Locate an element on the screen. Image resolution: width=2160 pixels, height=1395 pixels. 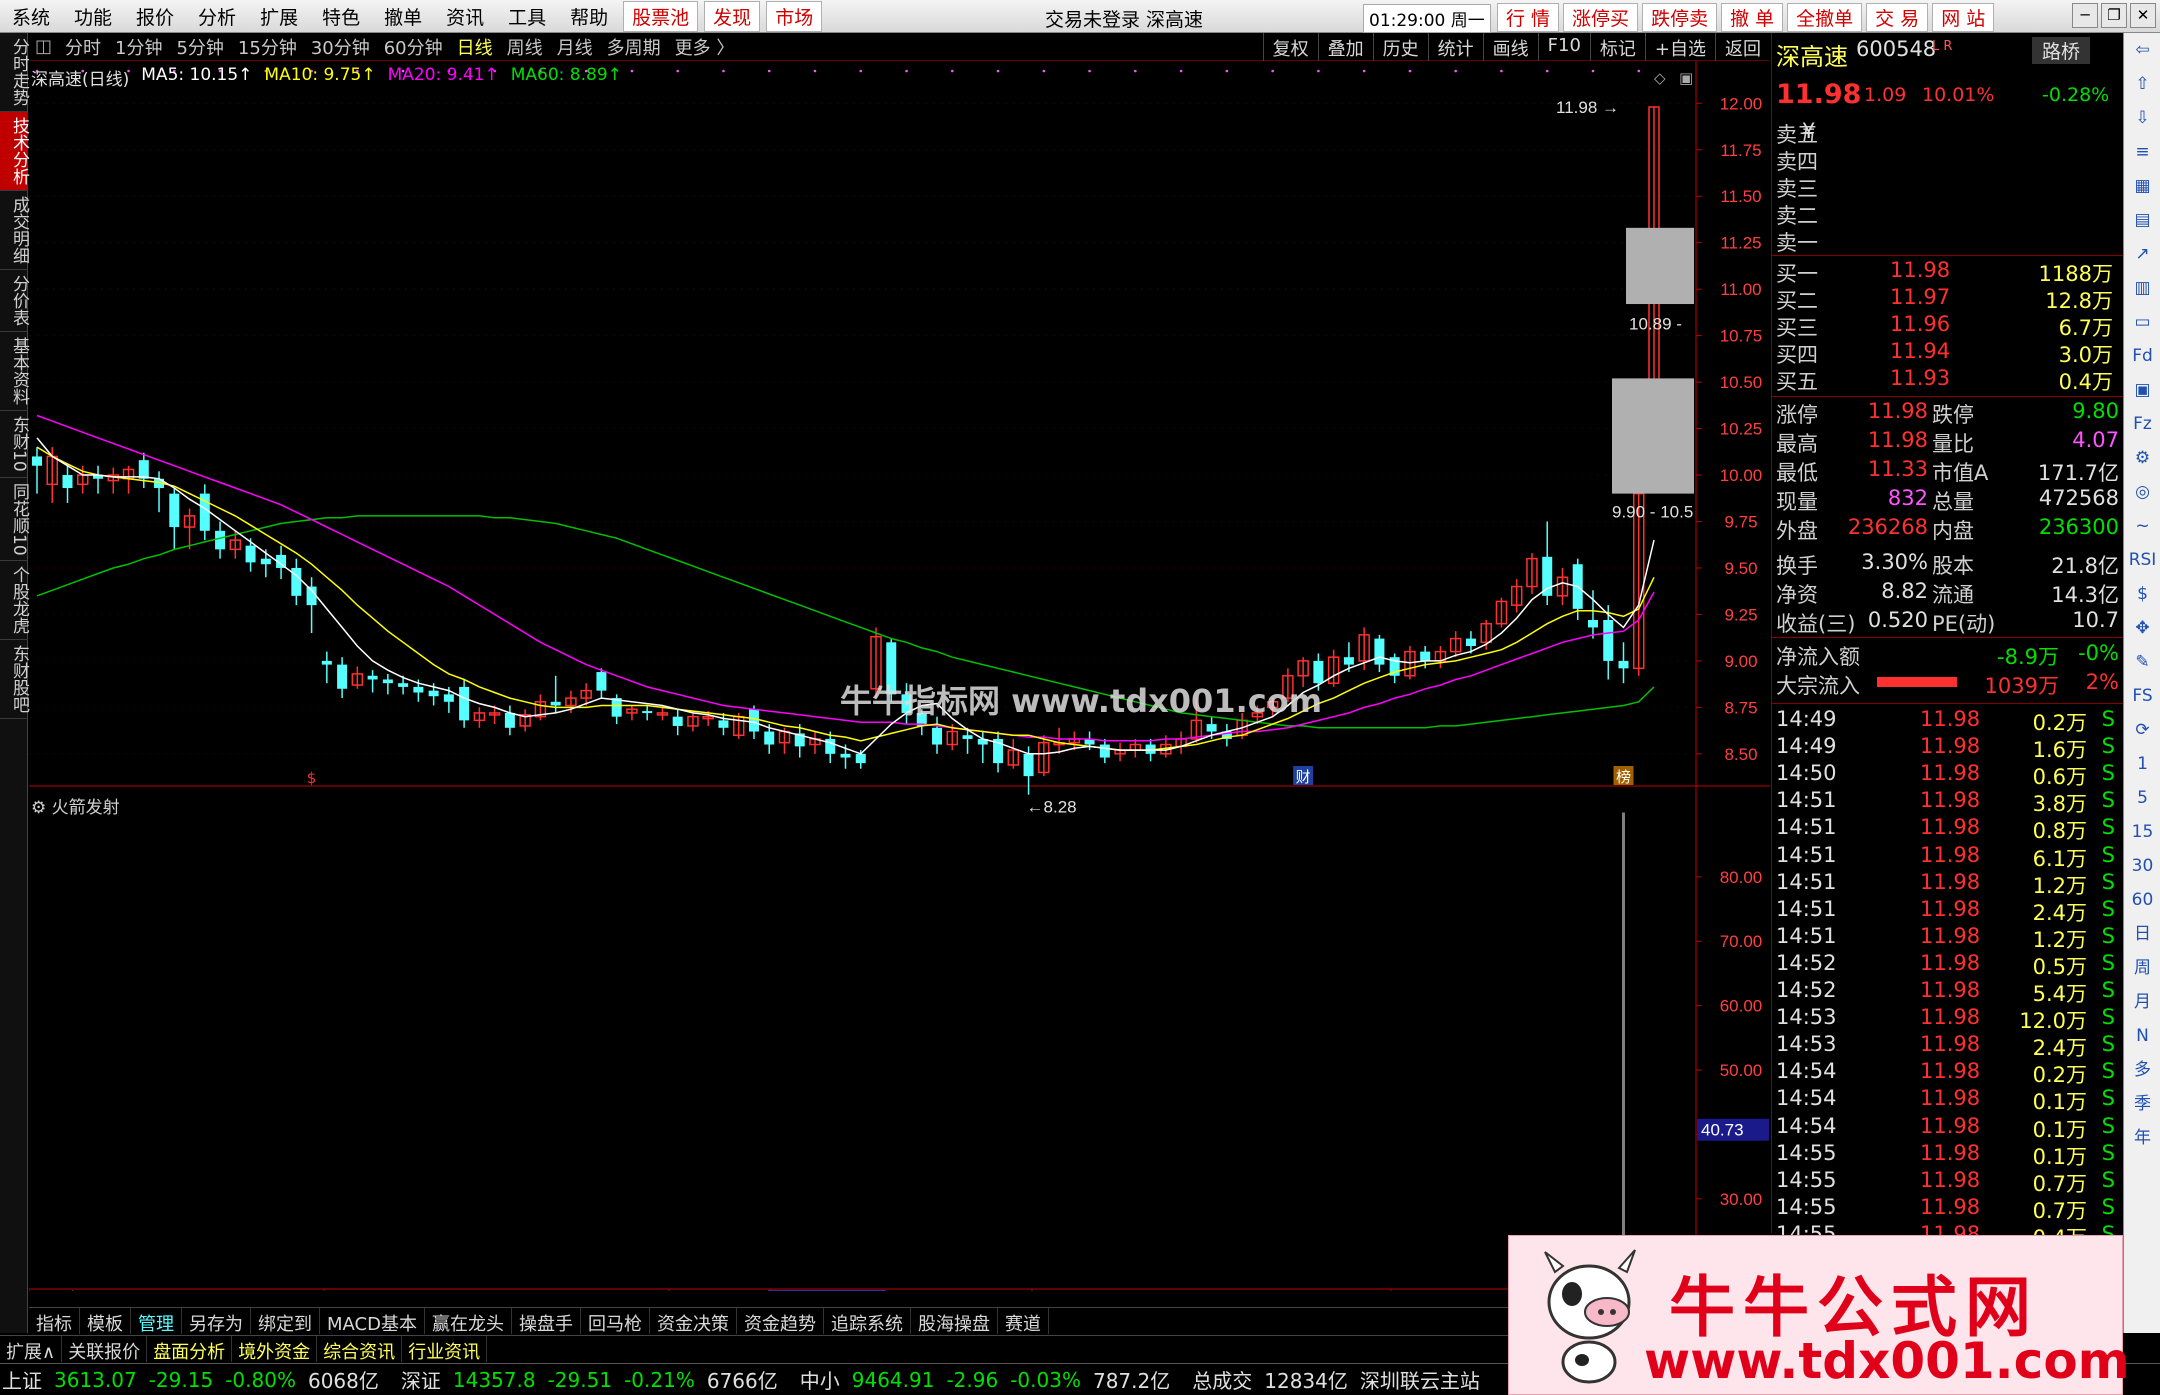
trade-button-2: 跌停卖 is located at coordinates (1680, 17).